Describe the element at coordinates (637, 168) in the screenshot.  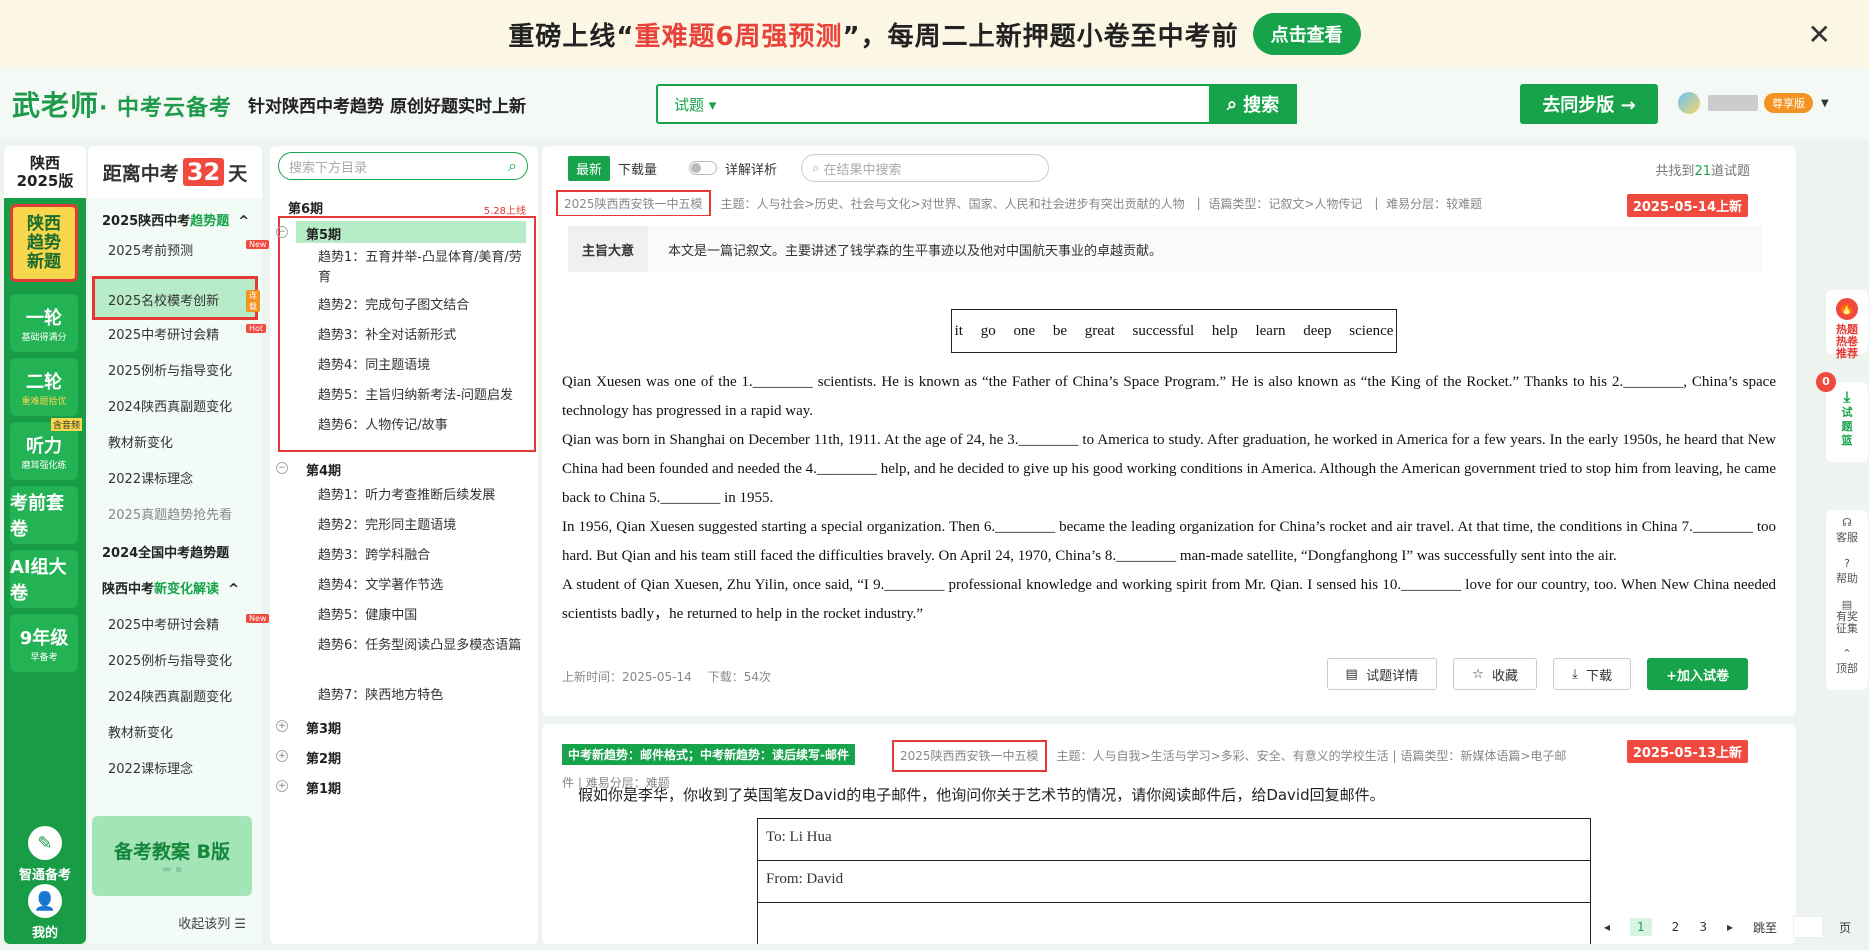
I see `tab-downloads: 下载量` at that location.